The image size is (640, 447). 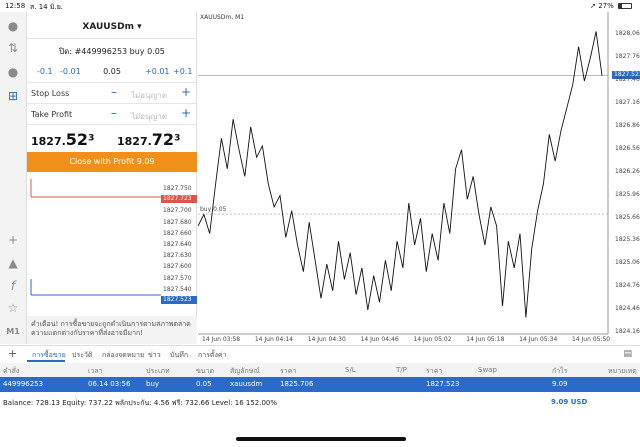 I want to click on table-cell: 449996253, so click(x=23, y=384).